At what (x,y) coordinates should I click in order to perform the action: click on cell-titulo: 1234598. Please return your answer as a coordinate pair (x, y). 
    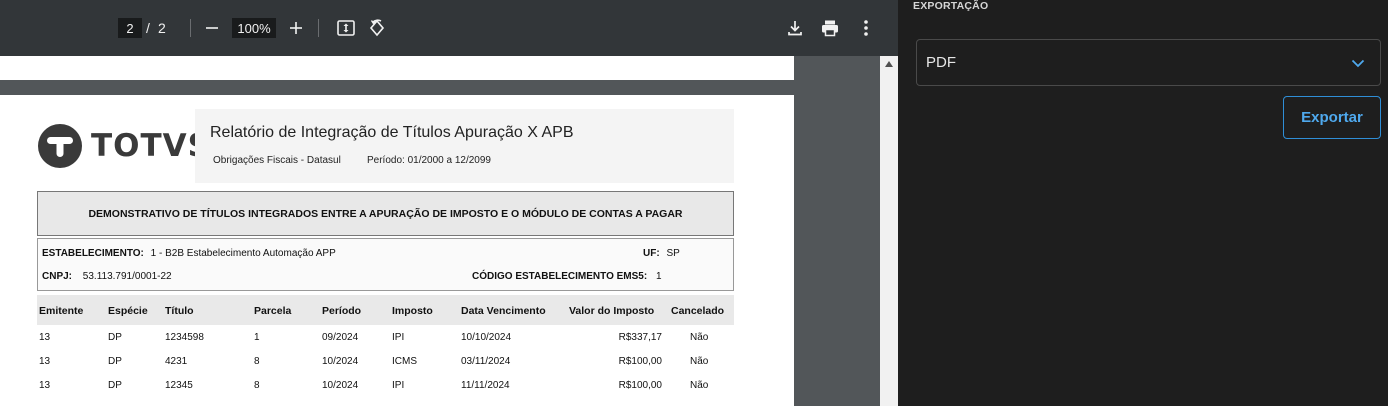
    Looking at the image, I should click on (184, 337).